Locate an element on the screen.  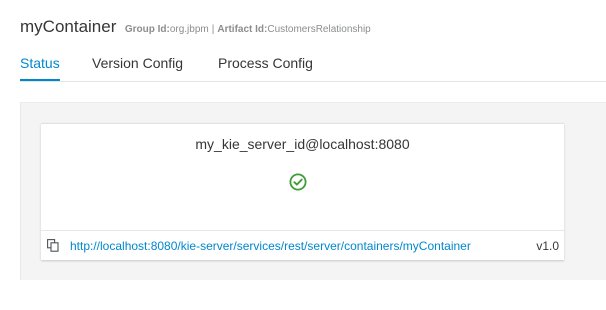
tab-bar: Status Version Config Process Config is located at coordinates (313, 65).